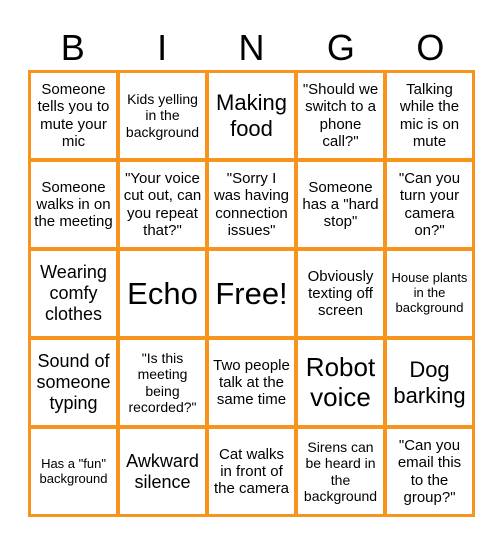 The image size is (502, 544). I want to click on bingo-cell: Obviously texting off screen, so click(340, 293).